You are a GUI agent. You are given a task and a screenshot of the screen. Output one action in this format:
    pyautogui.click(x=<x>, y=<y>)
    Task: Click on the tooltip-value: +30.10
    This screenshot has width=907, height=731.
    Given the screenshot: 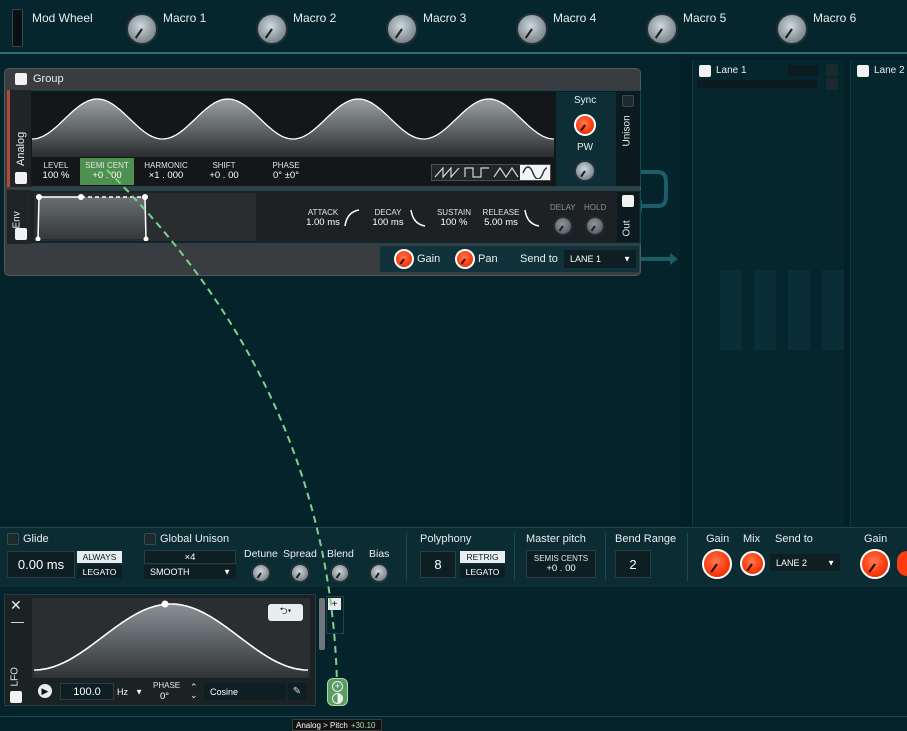 What is the action you would take?
    pyautogui.click(x=363, y=725)
    